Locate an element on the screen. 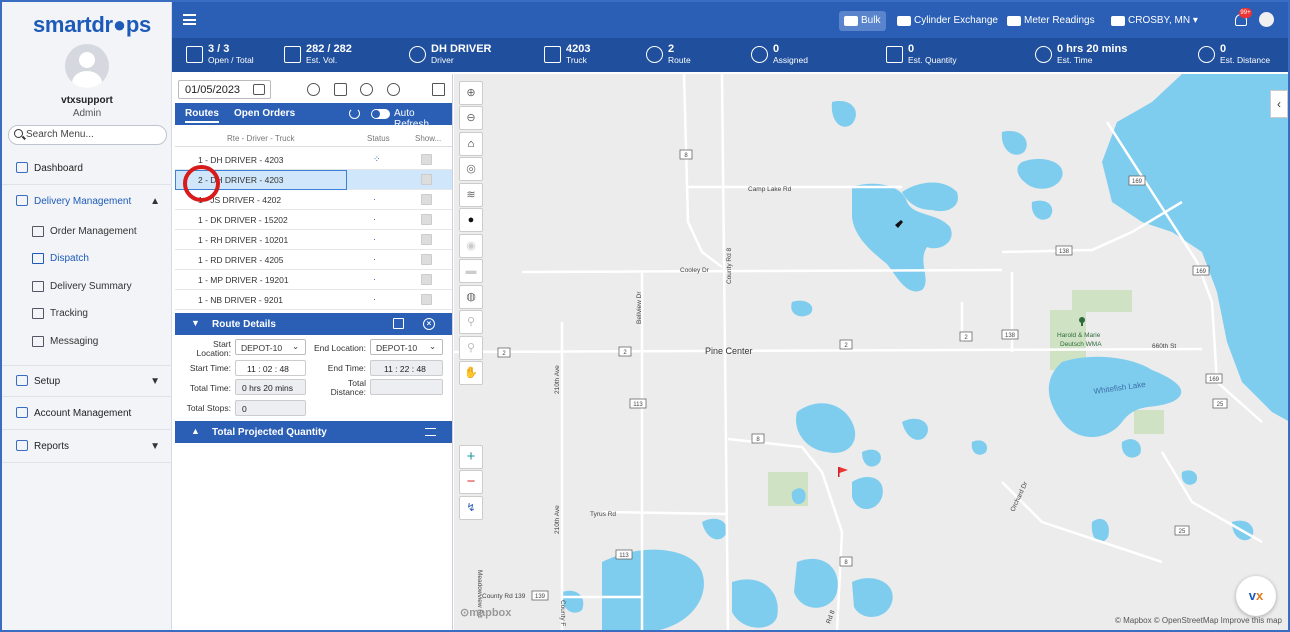  meter-readings-button: Meter Readings is located at coordinates (1051, 21).